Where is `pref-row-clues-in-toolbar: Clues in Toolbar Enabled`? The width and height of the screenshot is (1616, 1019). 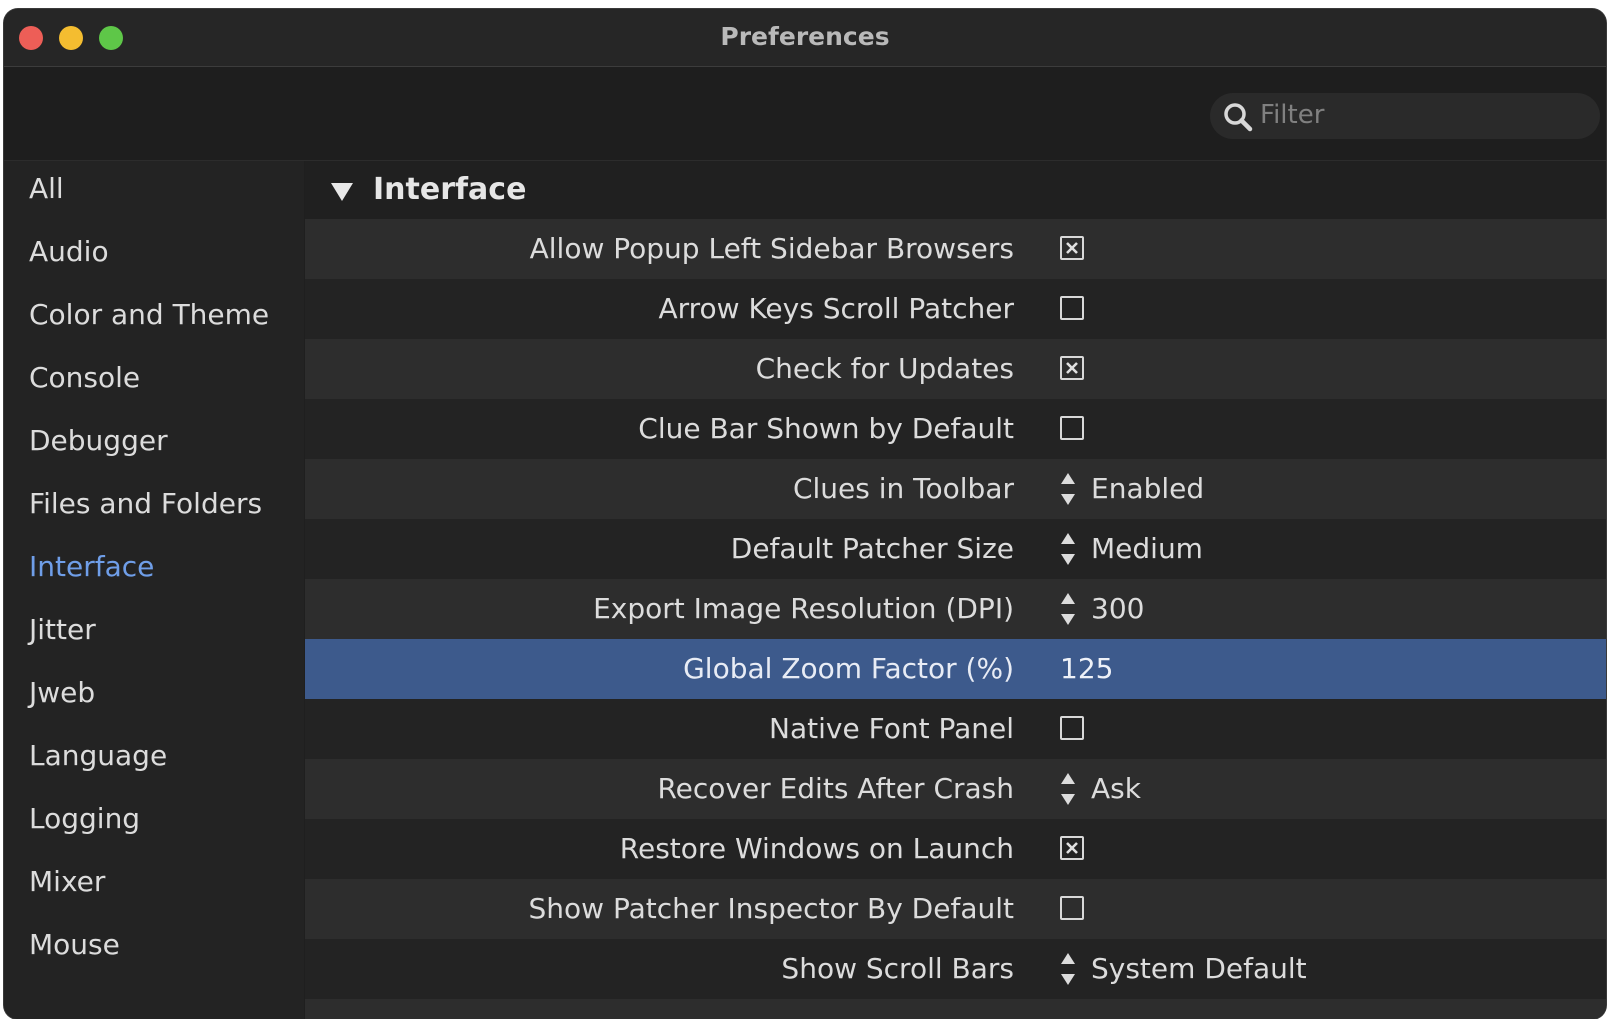 pref-row-clues-in-toolbar: Clues in Toolbar Enabled is located at coordinates (955, 489).